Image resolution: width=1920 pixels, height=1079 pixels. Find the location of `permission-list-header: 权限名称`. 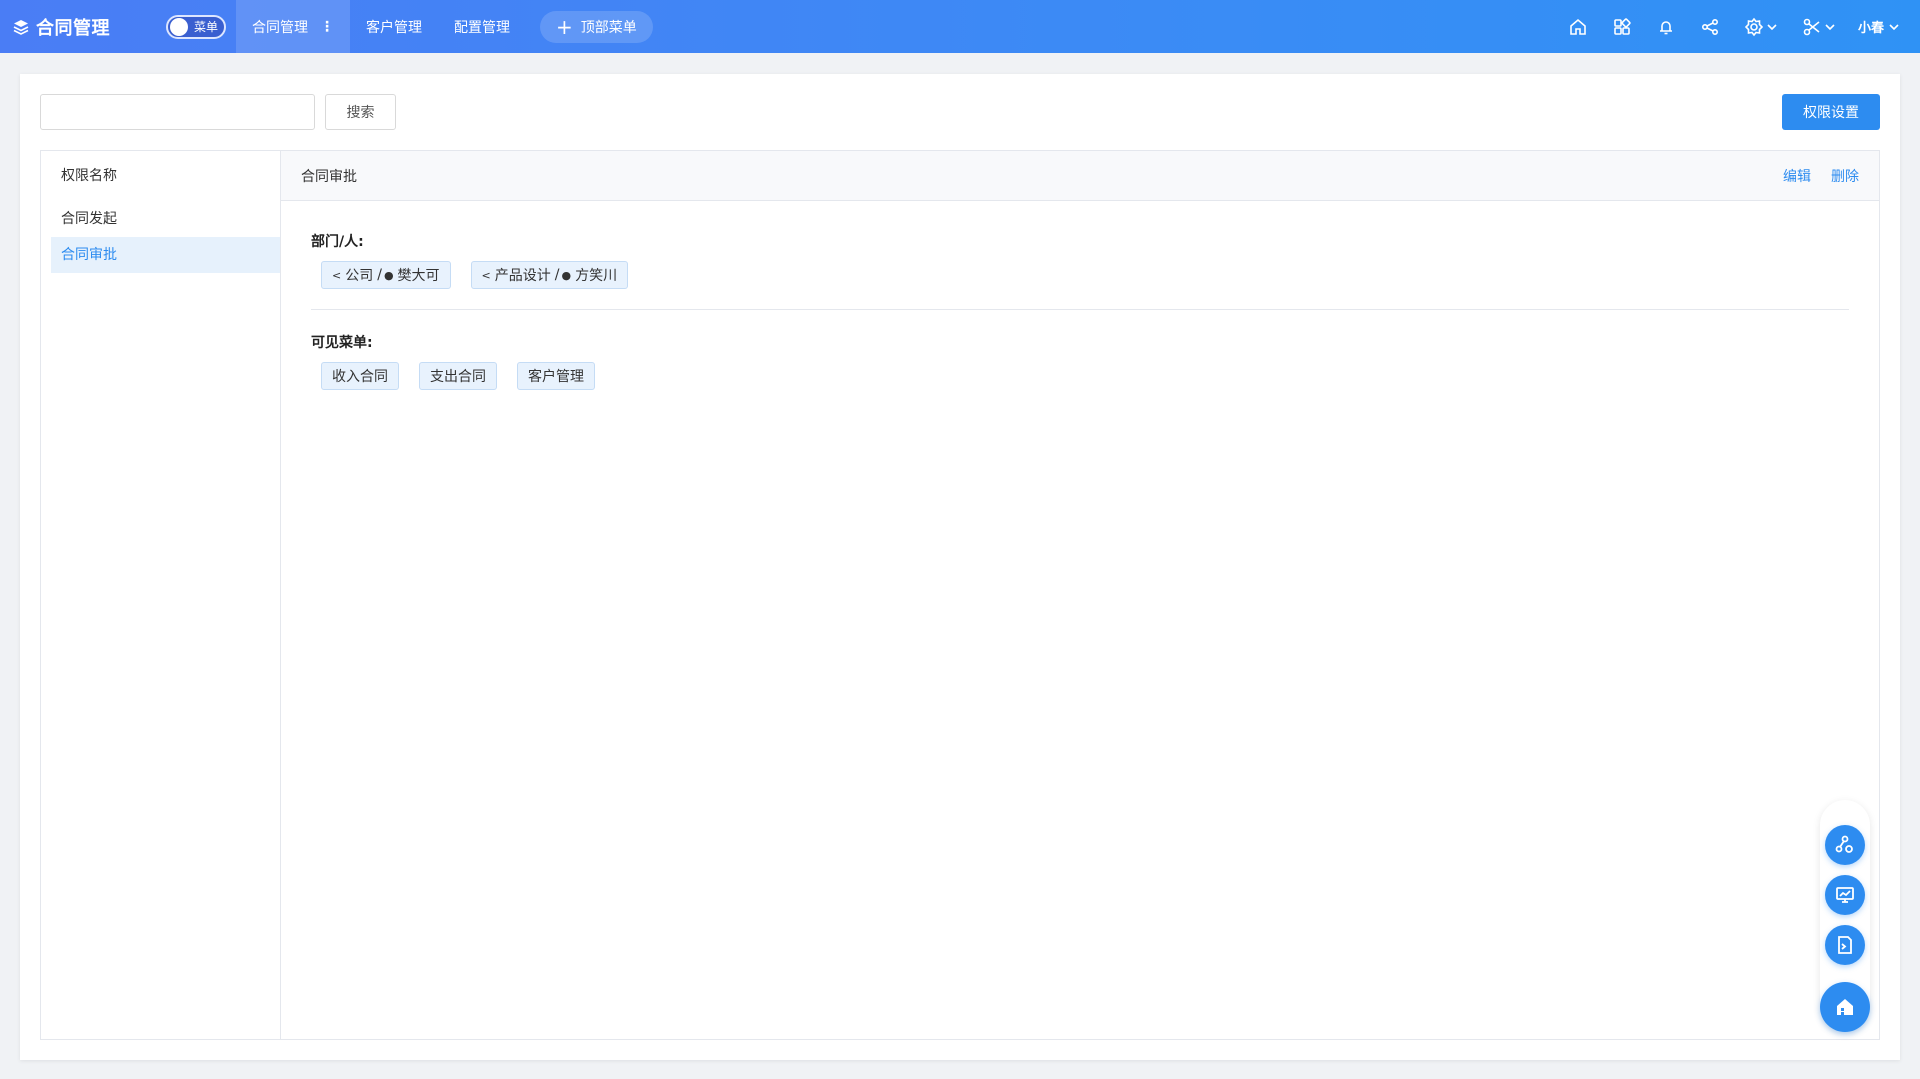

permission-list-header: 权限名称 is located at coordinates (89, 176).